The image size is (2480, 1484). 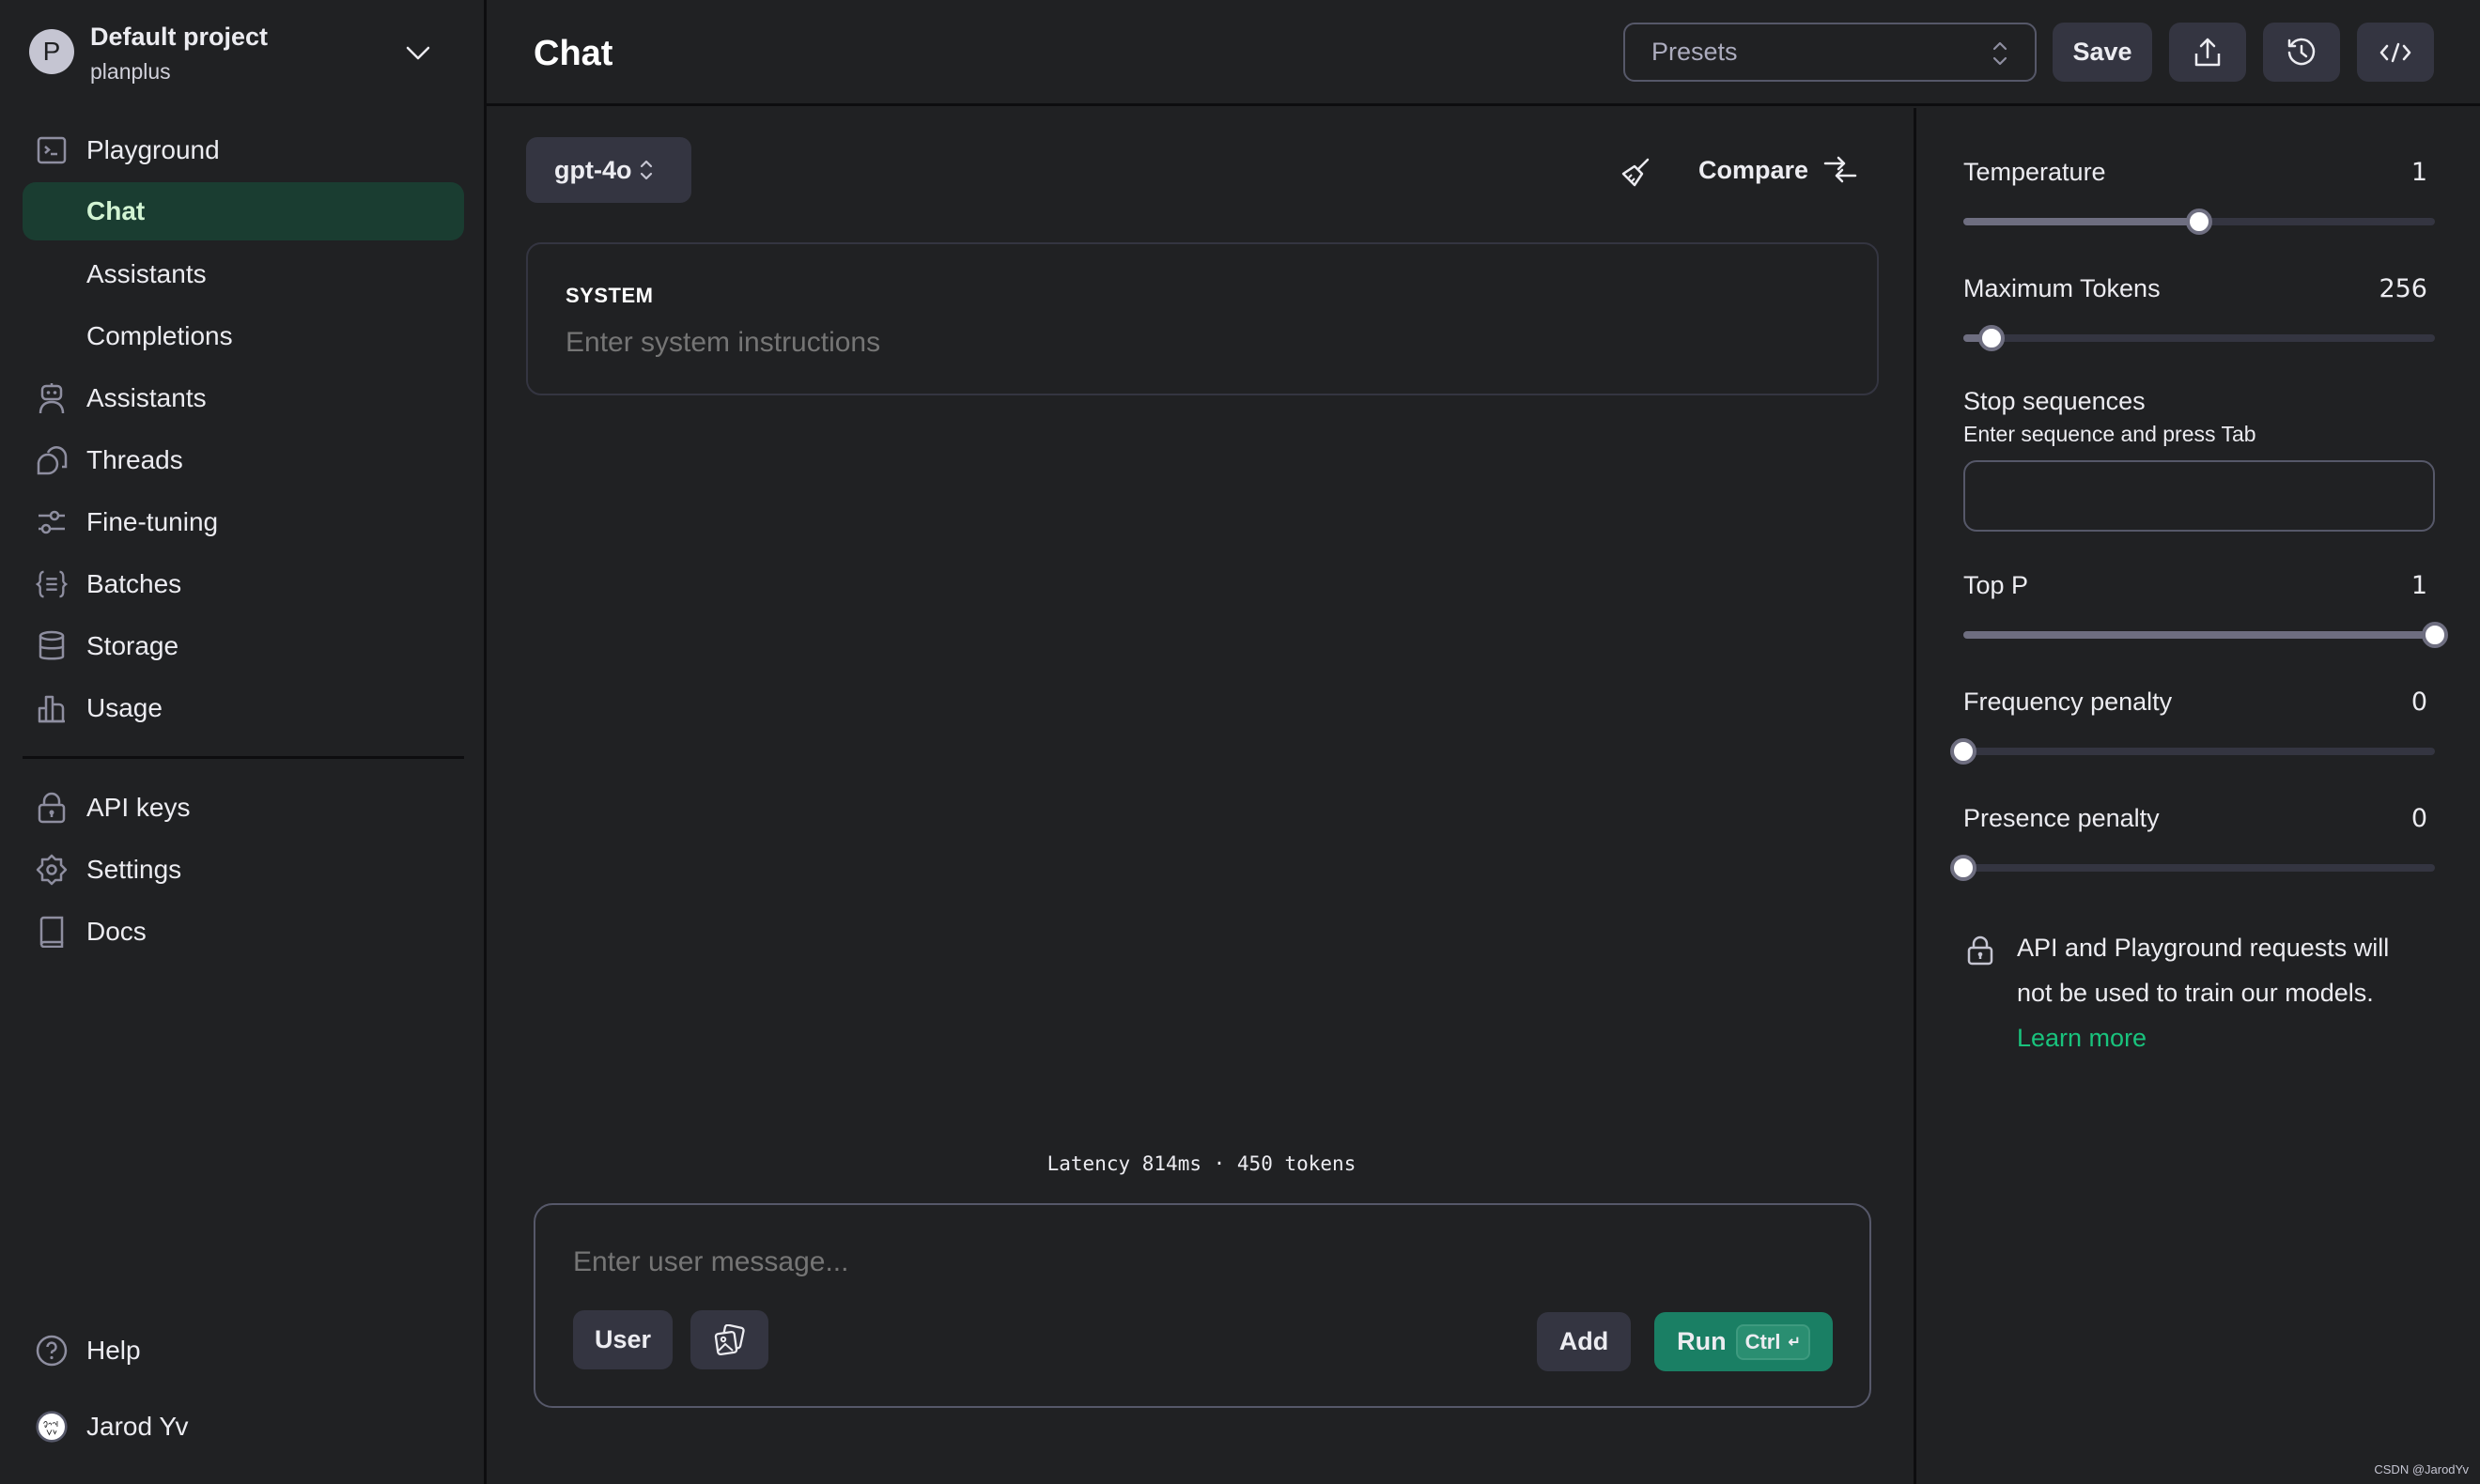 I want to click on page-title: Chat, so click(x=573, y=54).